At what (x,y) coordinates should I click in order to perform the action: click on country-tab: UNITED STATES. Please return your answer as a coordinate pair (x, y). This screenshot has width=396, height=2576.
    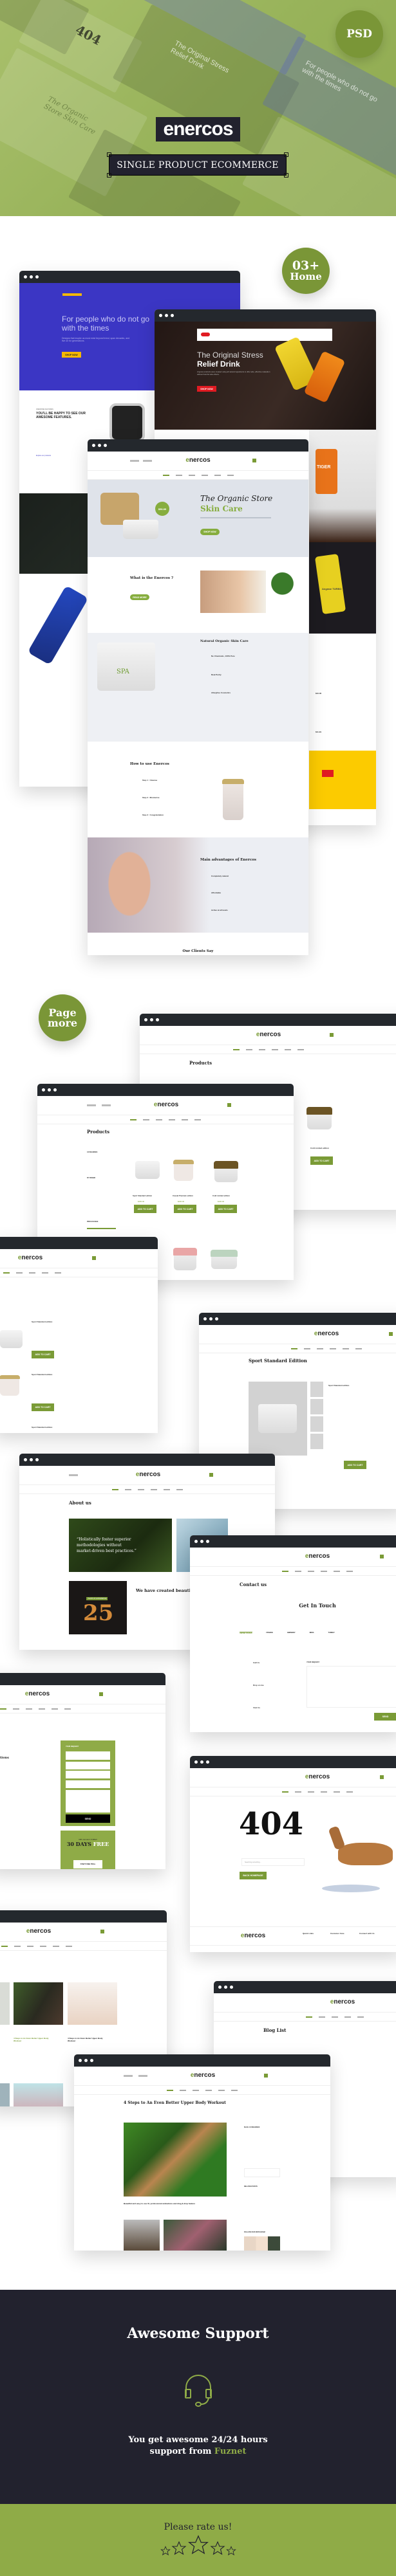
    Looking at the image, I should click on (246, 1633).